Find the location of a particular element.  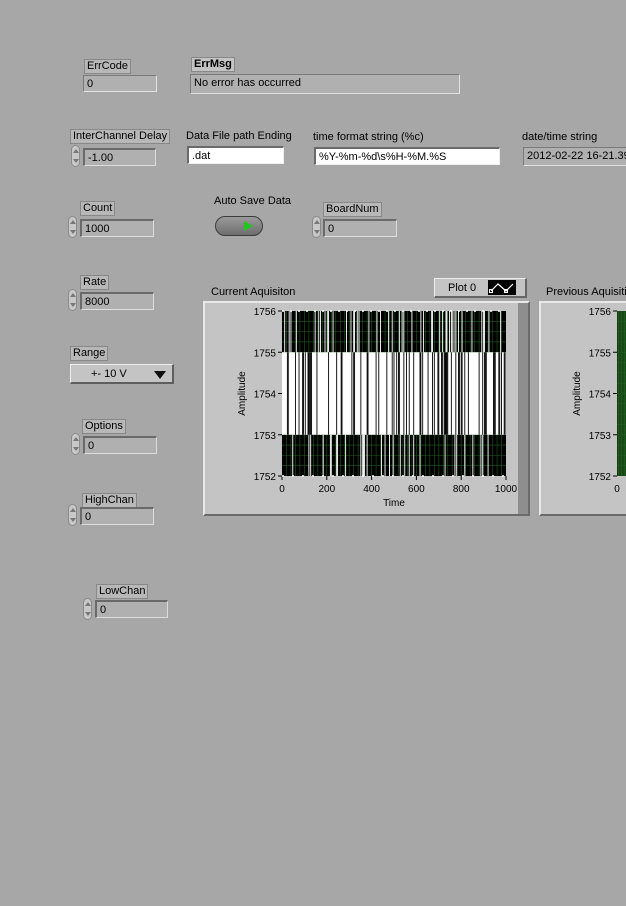

errcode-label: ErrCode is located at coordinates (107, 66).